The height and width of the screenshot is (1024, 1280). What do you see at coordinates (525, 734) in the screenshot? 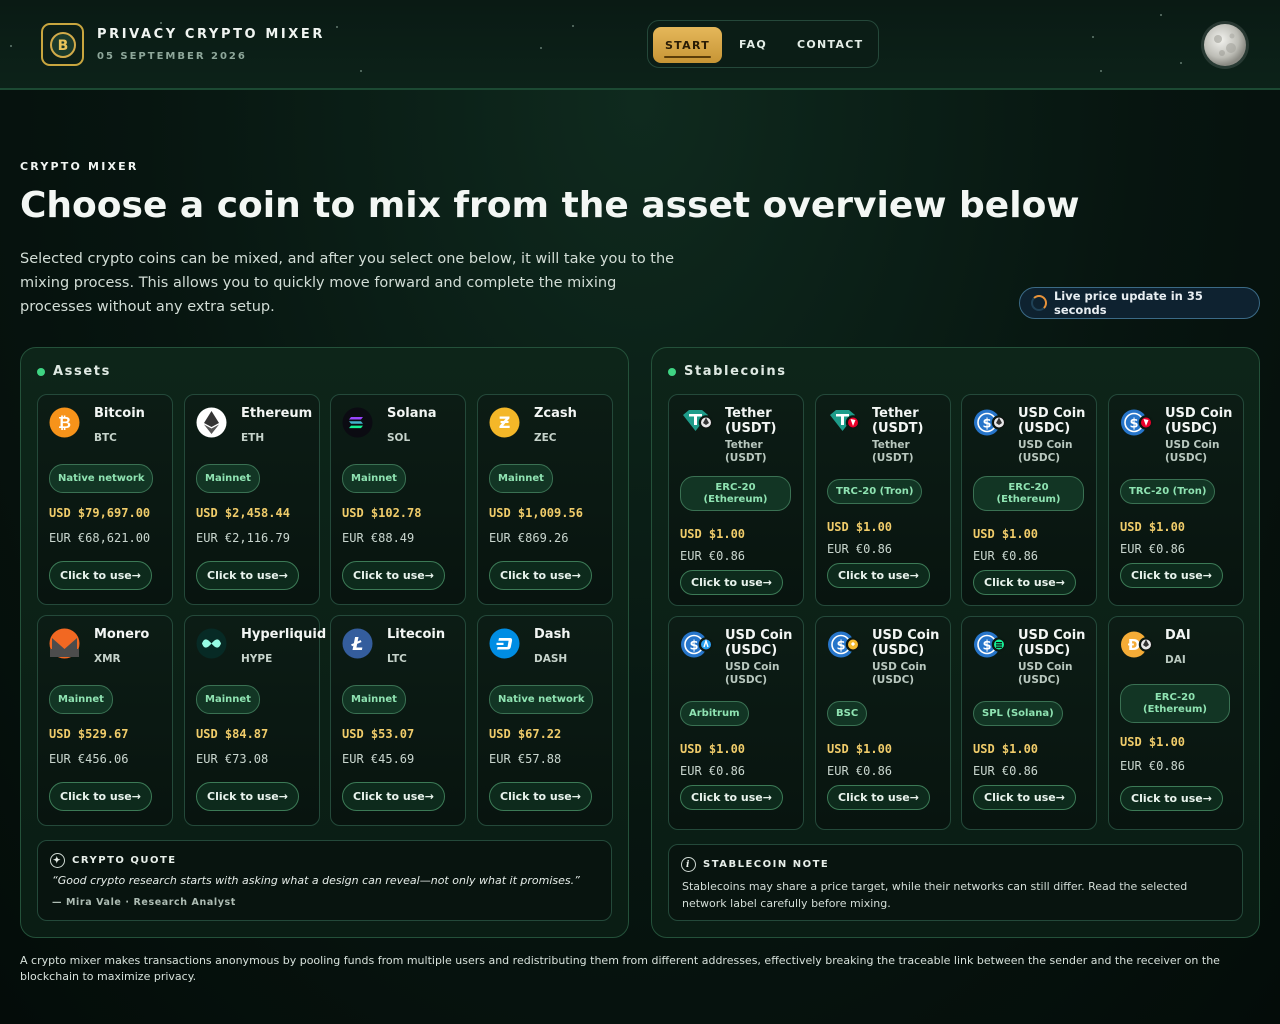
I see `usd-price: USD $67.22` at bounding box center [525, 734].